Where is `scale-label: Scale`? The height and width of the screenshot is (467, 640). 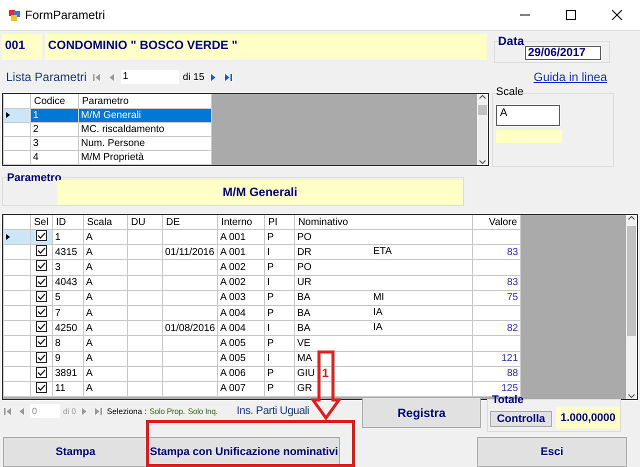
scale-label: Scale is located at coordinates (510, 92).